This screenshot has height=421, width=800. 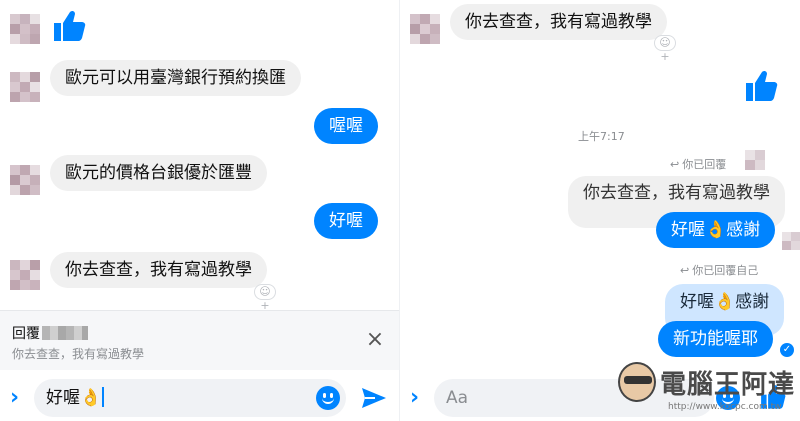 What do you see at coordinates (375, 340) in the screenshot?
I see `close-icon: ×` at bounding box center [375, 340].